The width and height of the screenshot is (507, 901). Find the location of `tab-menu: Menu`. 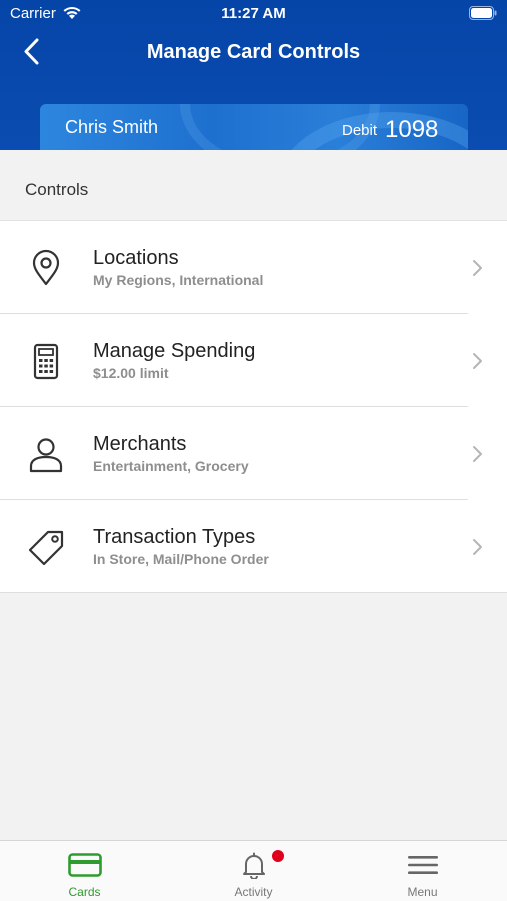

tab-menu: Menu is located at coordinates (422, 871).